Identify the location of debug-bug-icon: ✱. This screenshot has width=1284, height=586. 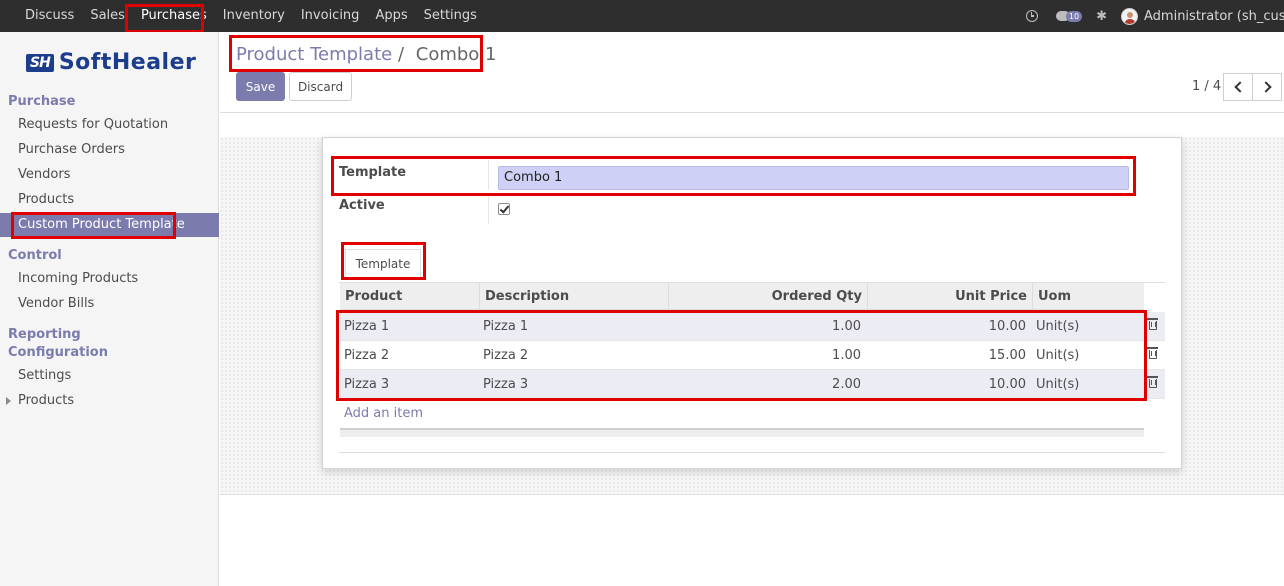
(1101, 16).